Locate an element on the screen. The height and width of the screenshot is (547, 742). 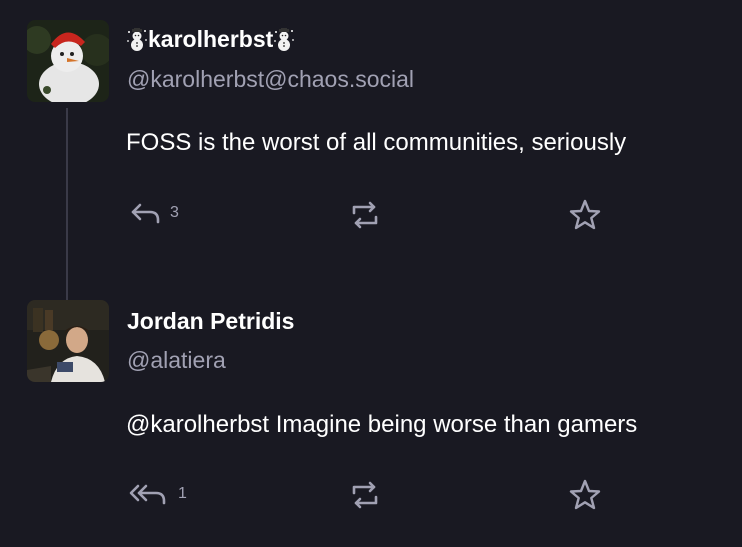
display-name-text: karolherbst is located at coordinates (211, 39).